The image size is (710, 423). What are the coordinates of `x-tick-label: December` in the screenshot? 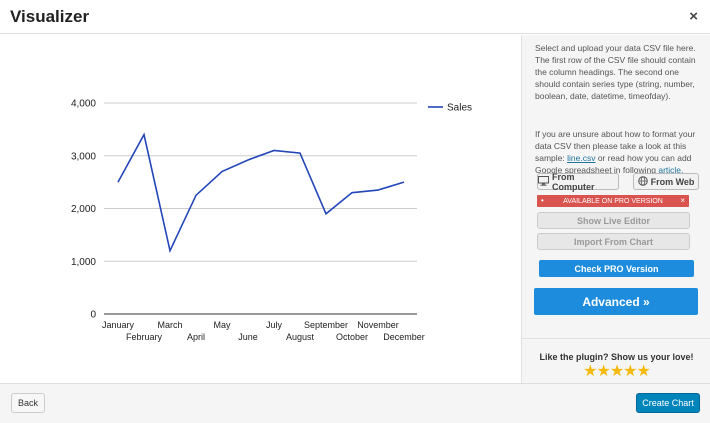 It's located at (404, 337).